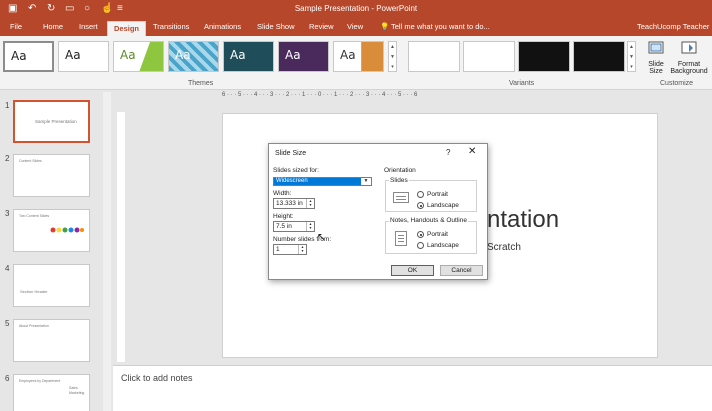  I want to click on theme-ion-boardroom: Aa, so click(248, 56).